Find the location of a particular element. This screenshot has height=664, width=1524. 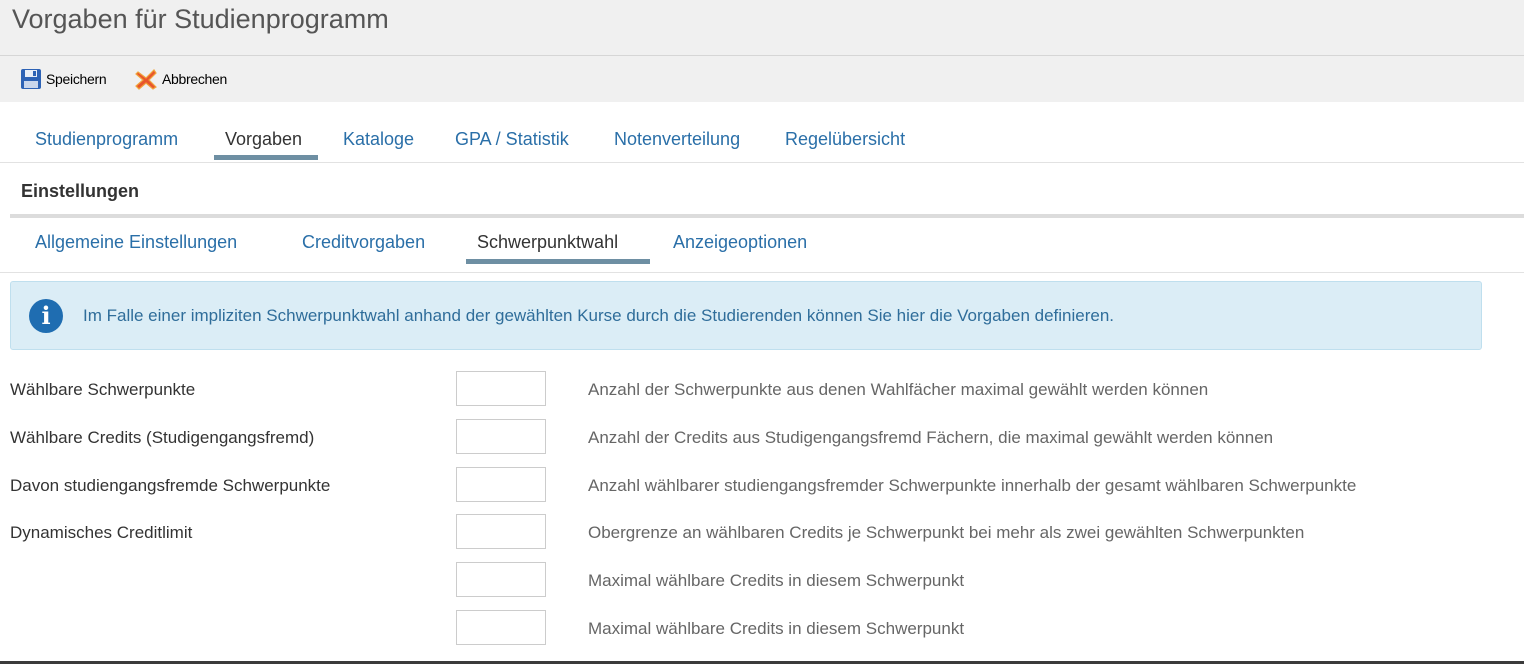

max-credits-schwerpunkt-1-input is located at coordinates (501, 579).